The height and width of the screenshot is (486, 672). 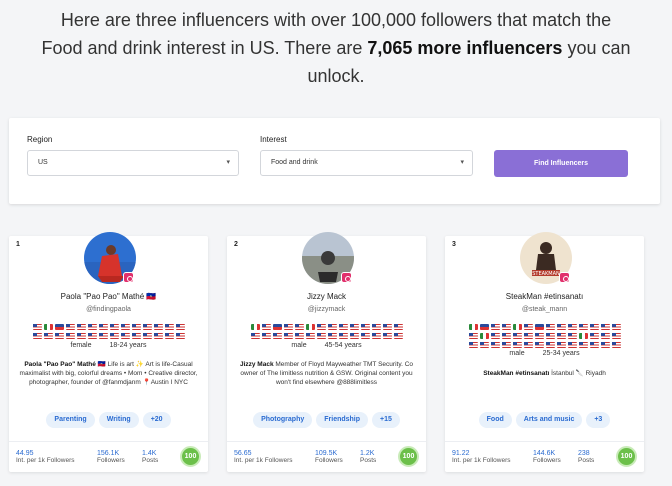 What do you see at coordinates (283, 420) in the screenshot?
I see `tag: Photography` at bounding box center [283, 420].